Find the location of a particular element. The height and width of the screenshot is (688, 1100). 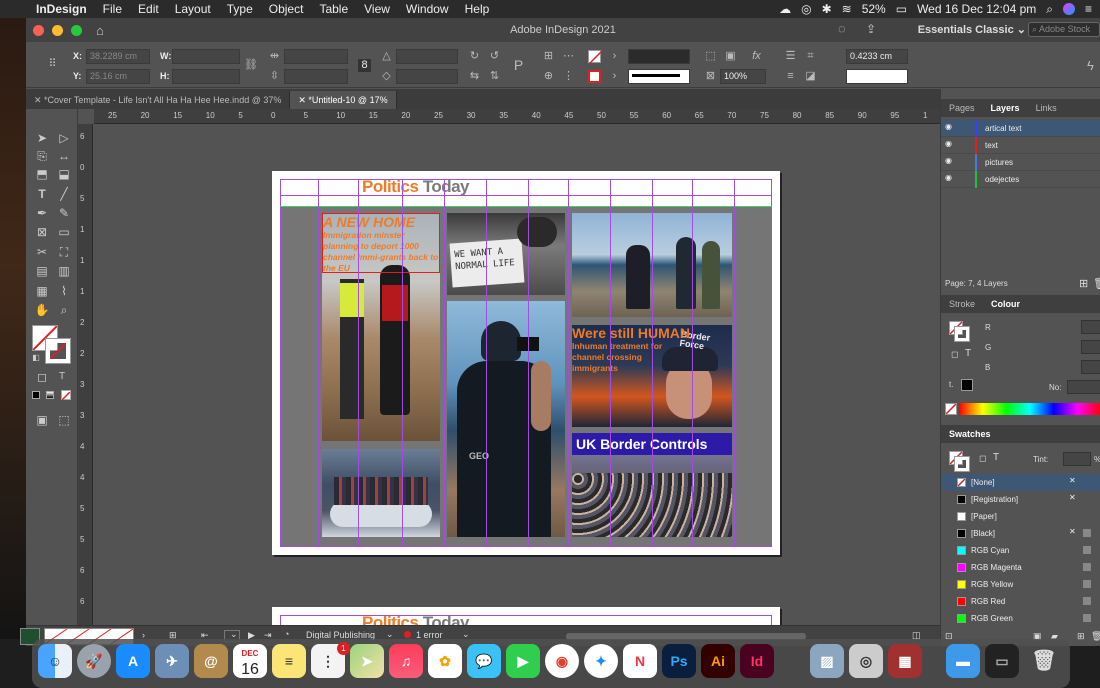

stroke-swatch is located at coordinates (594, 76).